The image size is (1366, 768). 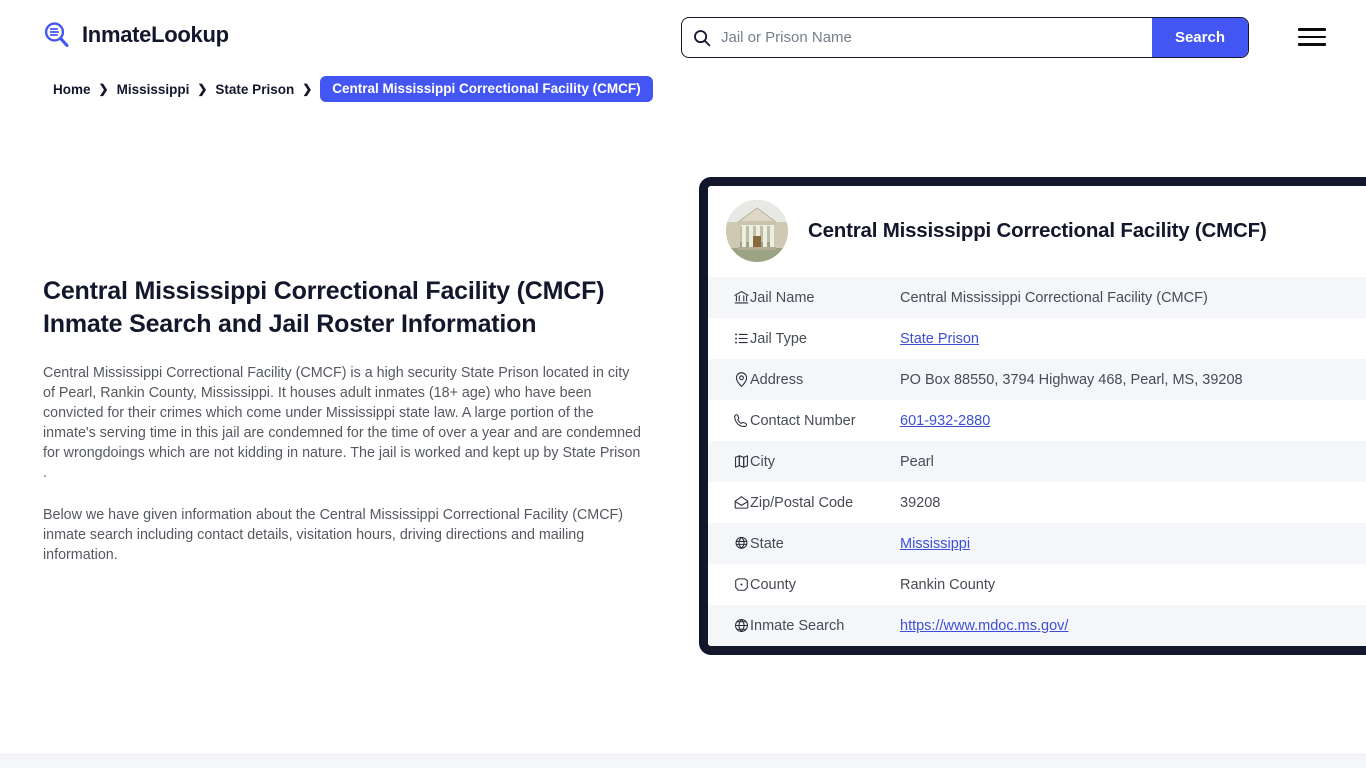 What do you see at coordinates (777, 379) in the screenshot?
I see `detail-label: Address` at bounding box center [777, 379].